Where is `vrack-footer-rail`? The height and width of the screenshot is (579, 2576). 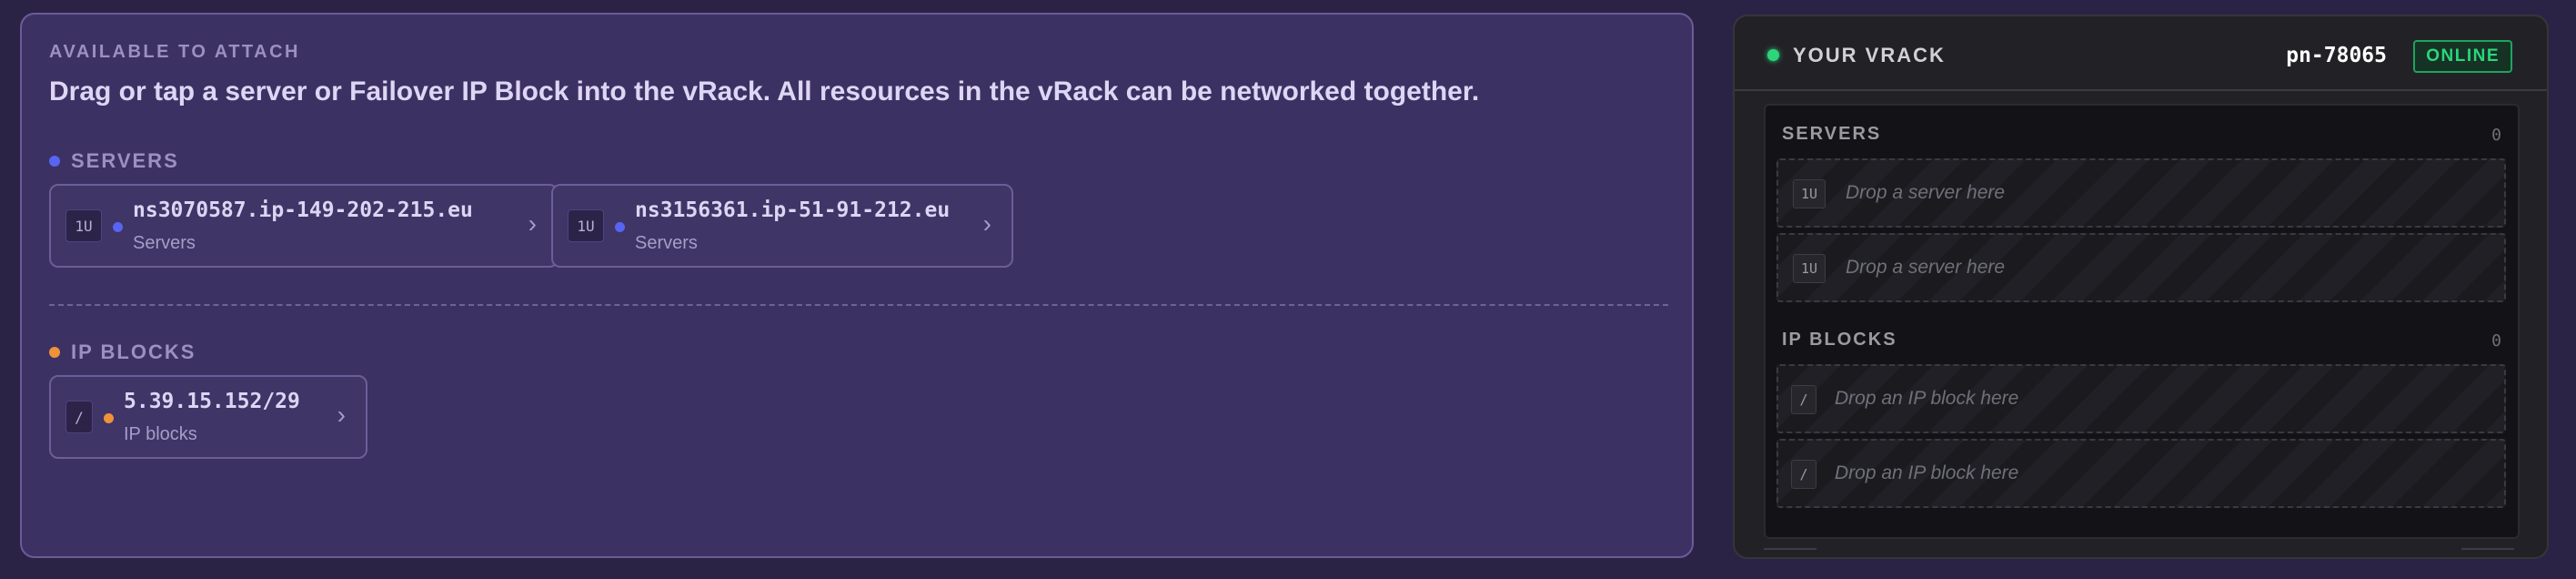 vrack-footer-rail is located at coordinates (2139, 549).